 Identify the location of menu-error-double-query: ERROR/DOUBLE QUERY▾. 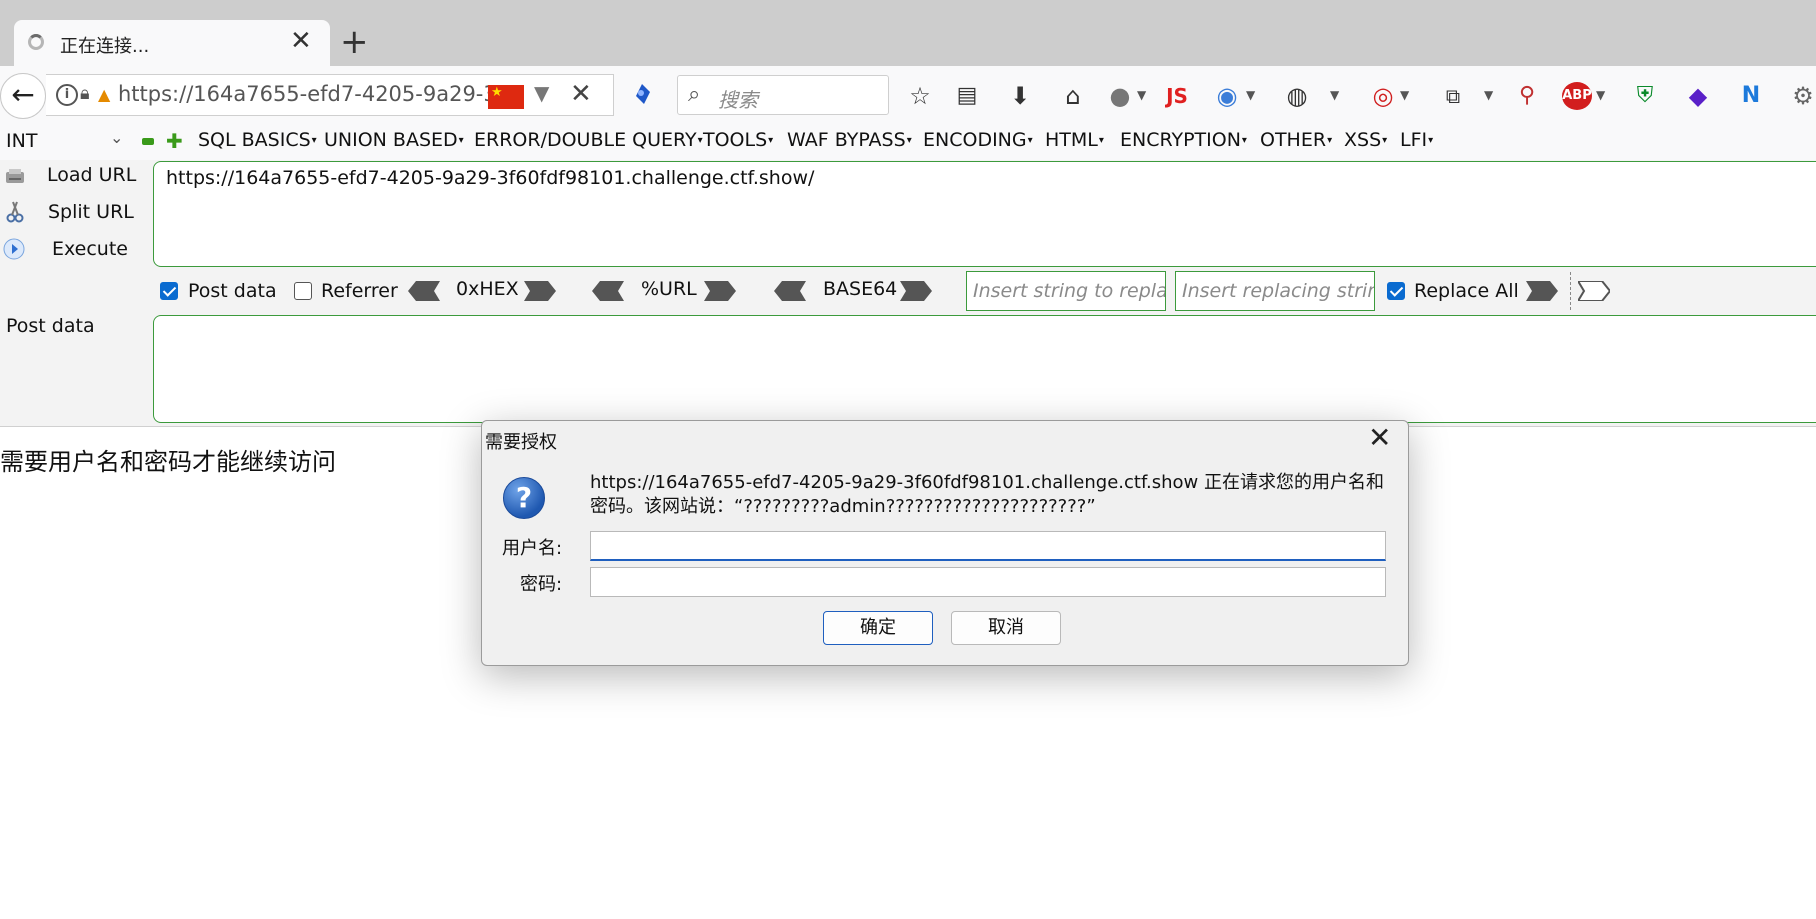
(588, 140).